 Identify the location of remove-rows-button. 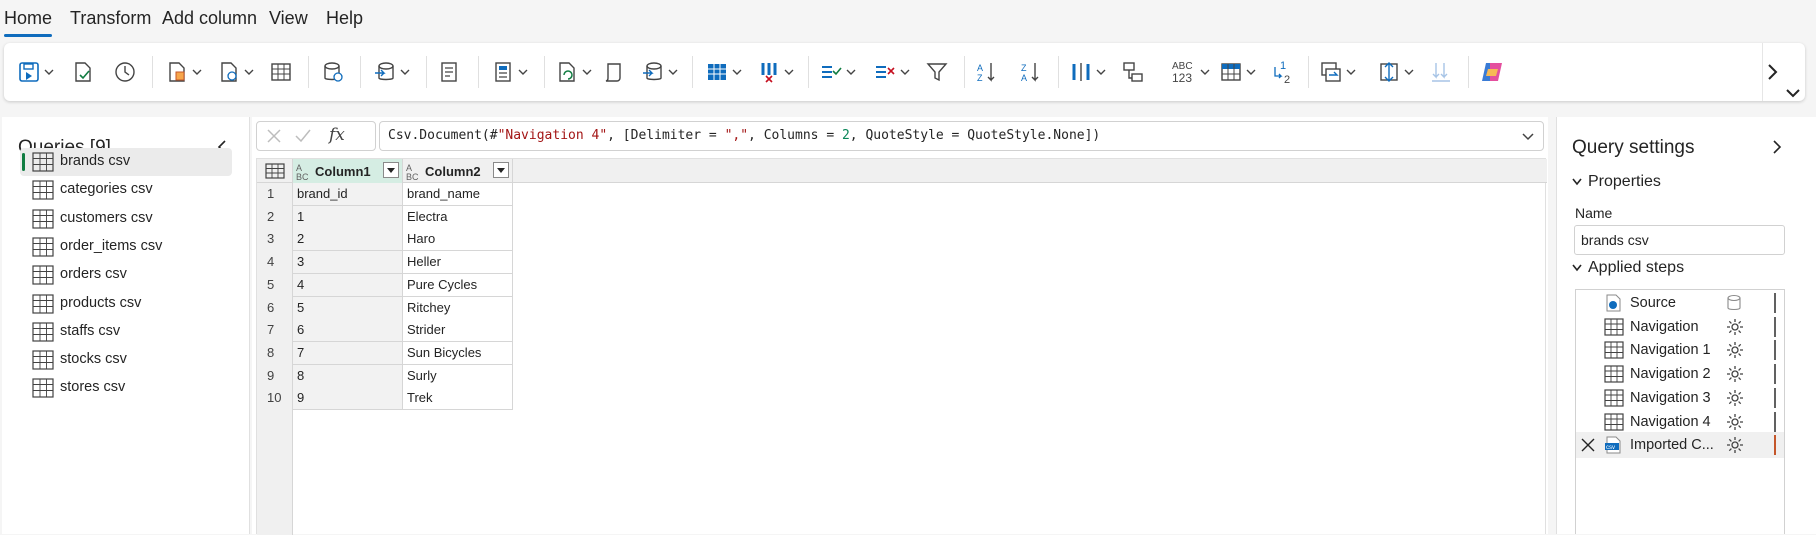
(892, 72).